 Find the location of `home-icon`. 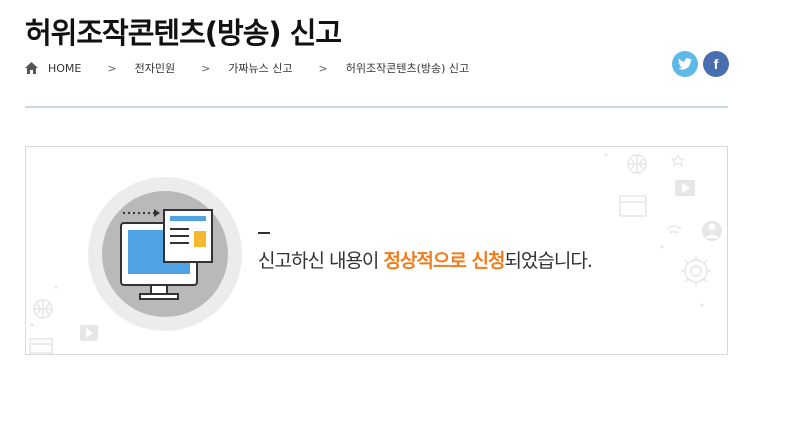

home-icon is located at coordinates (31, 68).